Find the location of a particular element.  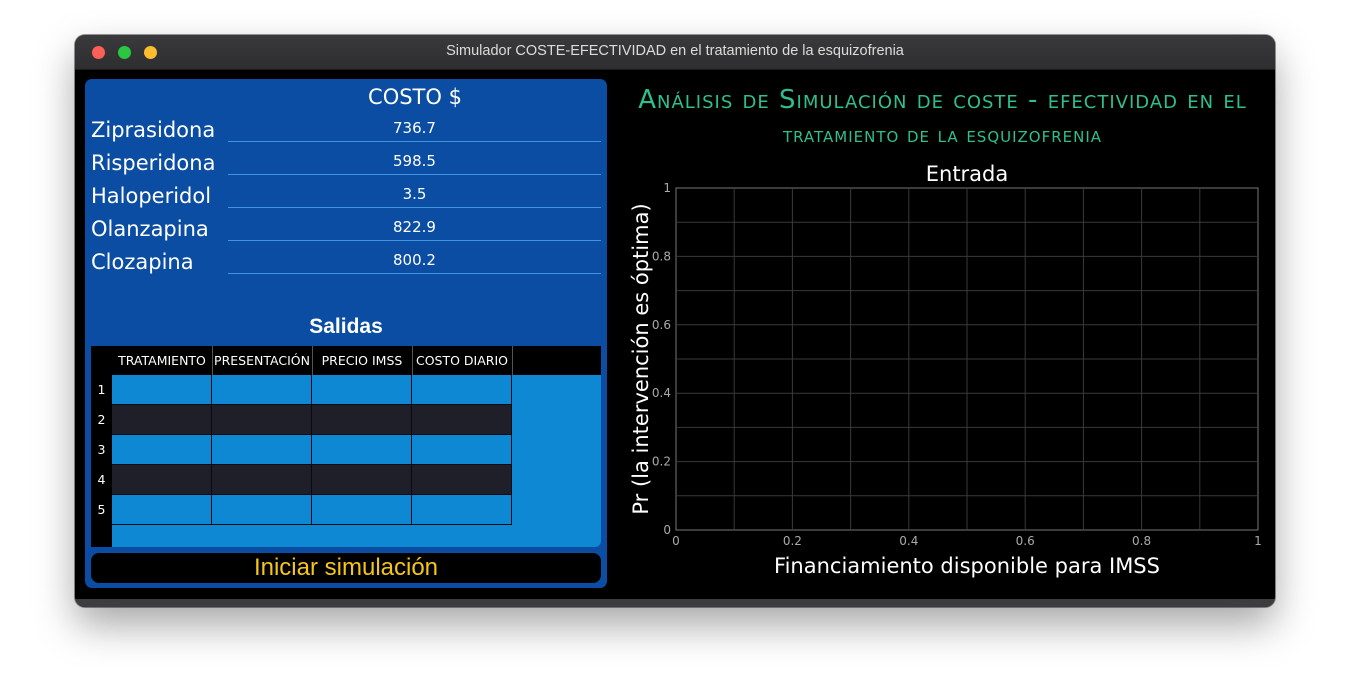

x-tick-label: 0 is located at coordinates (676, 541).